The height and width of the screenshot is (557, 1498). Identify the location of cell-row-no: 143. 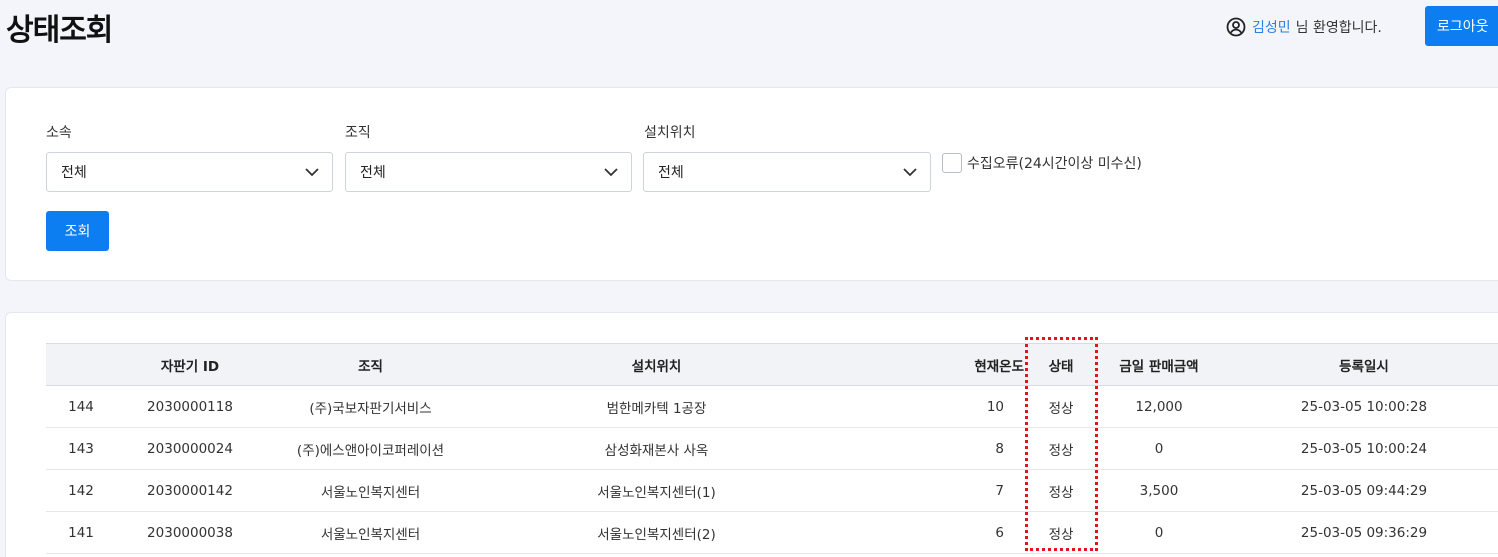
(81, 448).